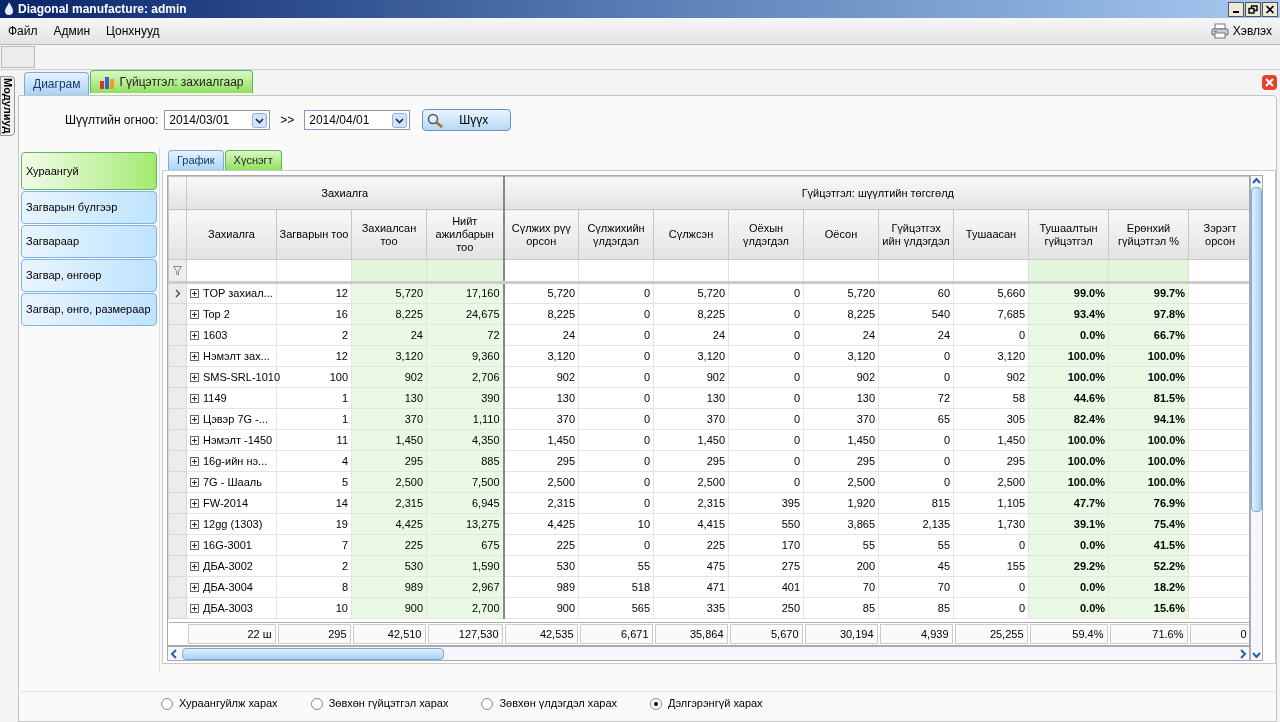  I want to click on summary-cell: 42,510, so click(389, 633).